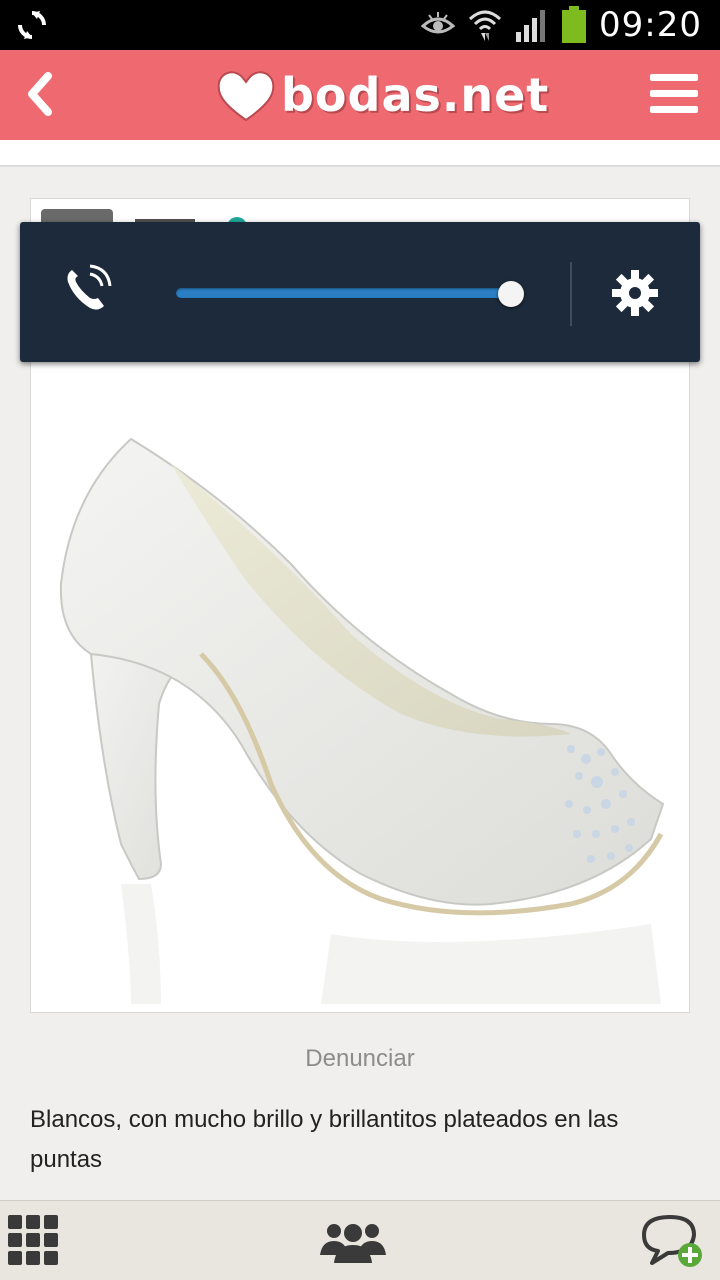  Describe the element at coordinates (360, 1059) in the screenshot. I see `report-link: Denunciar` at that location.